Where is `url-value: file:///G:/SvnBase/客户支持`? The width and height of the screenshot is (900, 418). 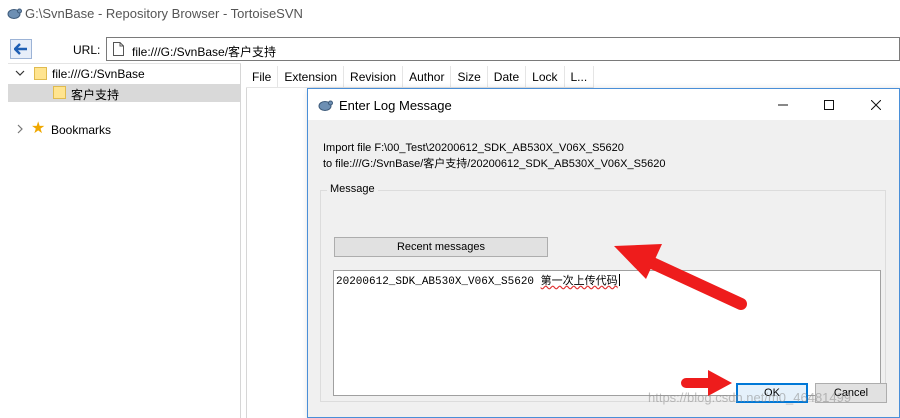 url-value: file:///G:/SvnBase/客户支持 is located at coordinates (204, 52).